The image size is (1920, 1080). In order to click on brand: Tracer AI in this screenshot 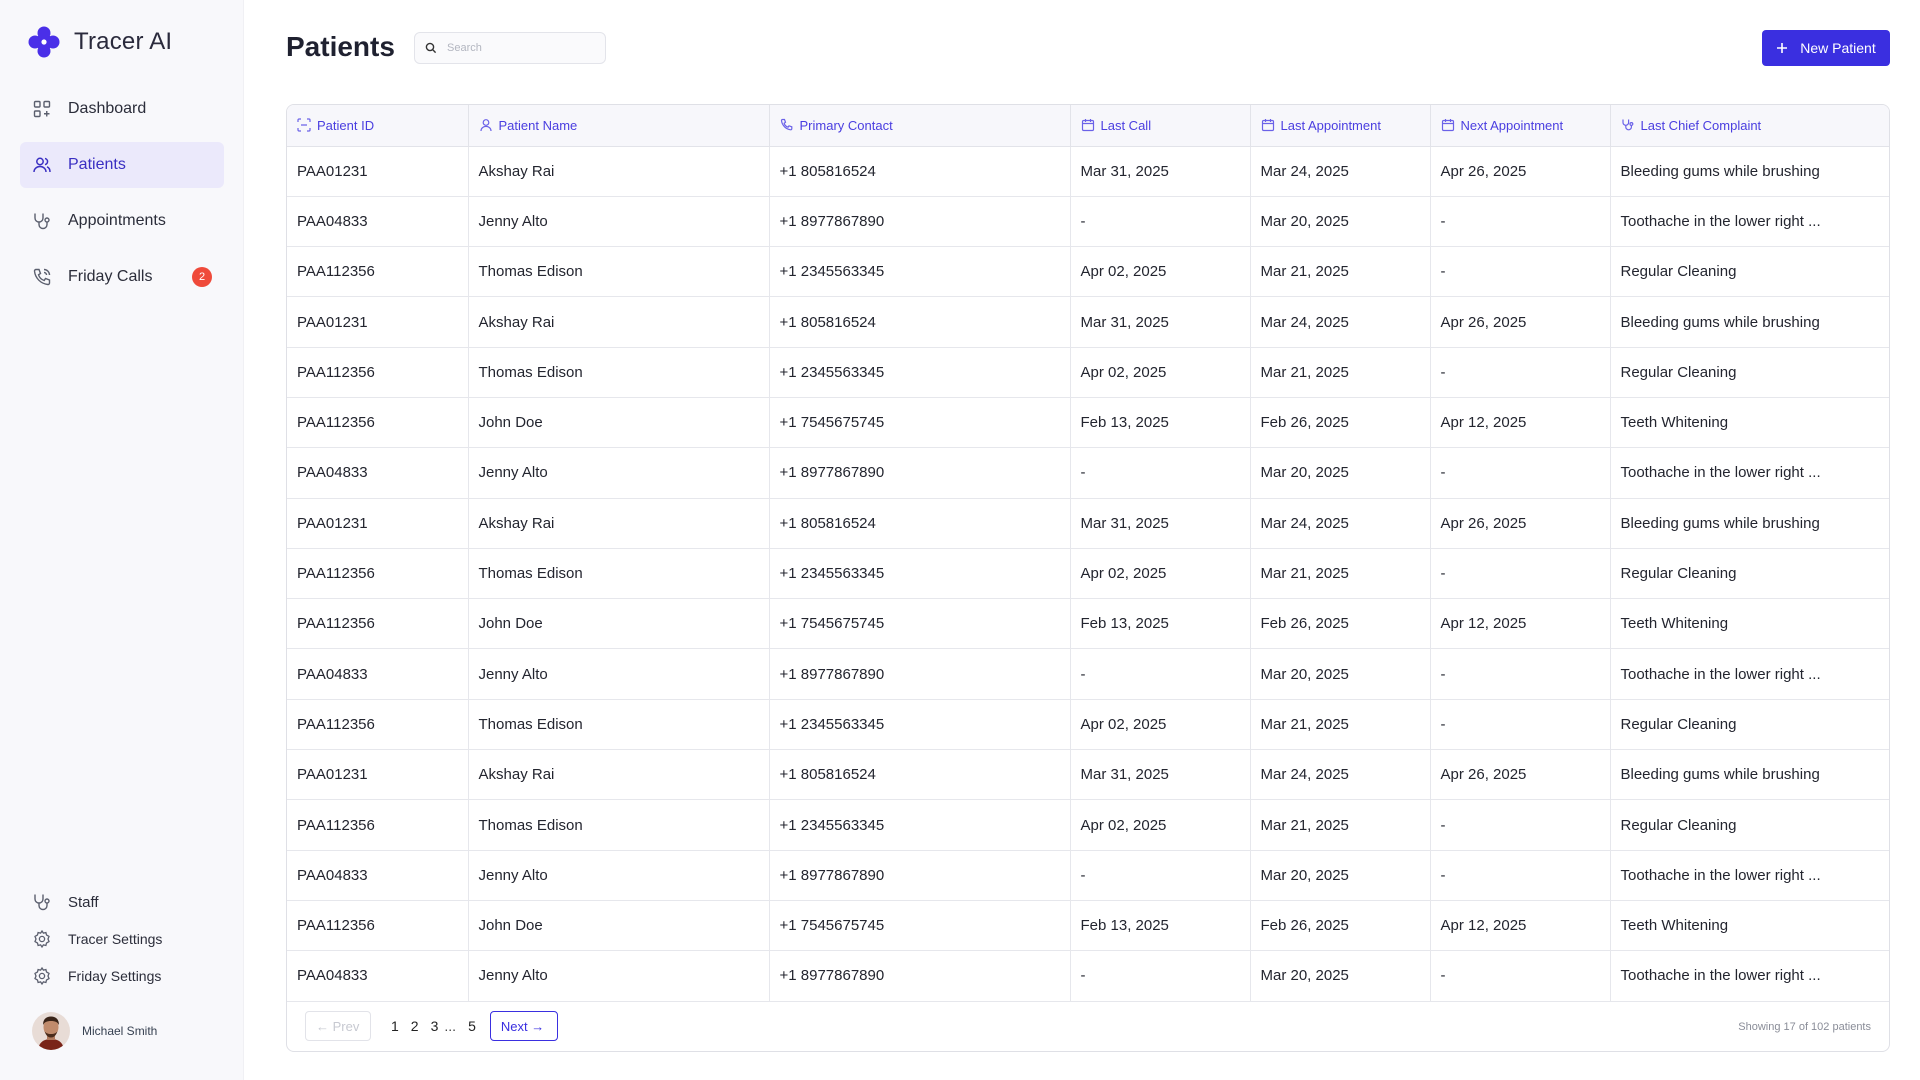, I will do `click(100, 42)`.